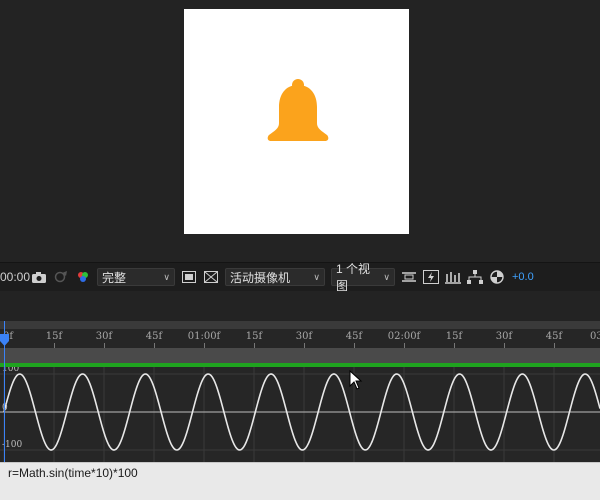 The height and width of the screenshot is (500, 600). Describe the element at coordinates (211, 277) in the screenshot. I see `transparency-grid-icon` at that location.